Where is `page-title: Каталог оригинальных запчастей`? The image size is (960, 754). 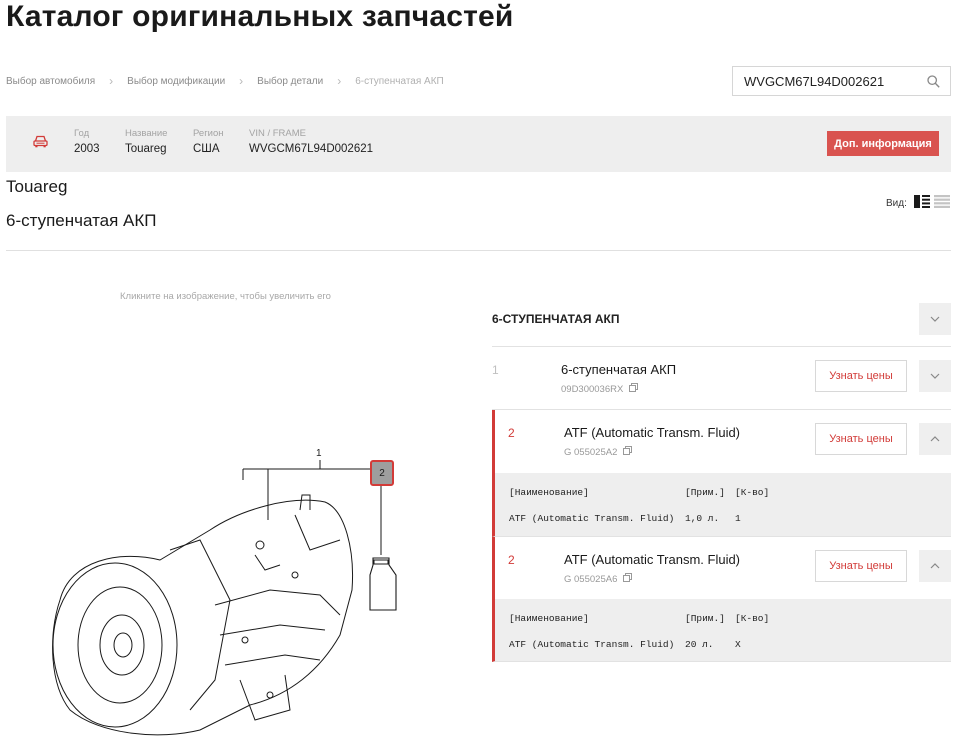 page-title: Каталог оригинальных запчастей is located at coordinates (260, 16).